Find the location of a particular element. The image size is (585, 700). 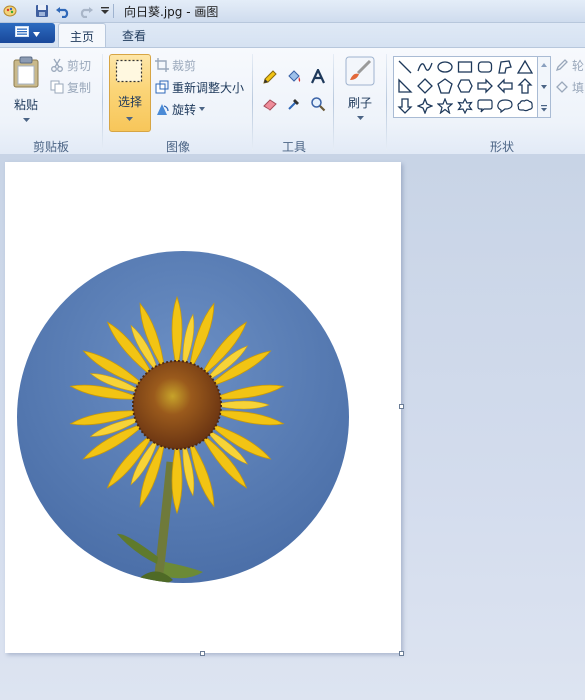

scroll-down-icon is located at coordinates (544, 87).